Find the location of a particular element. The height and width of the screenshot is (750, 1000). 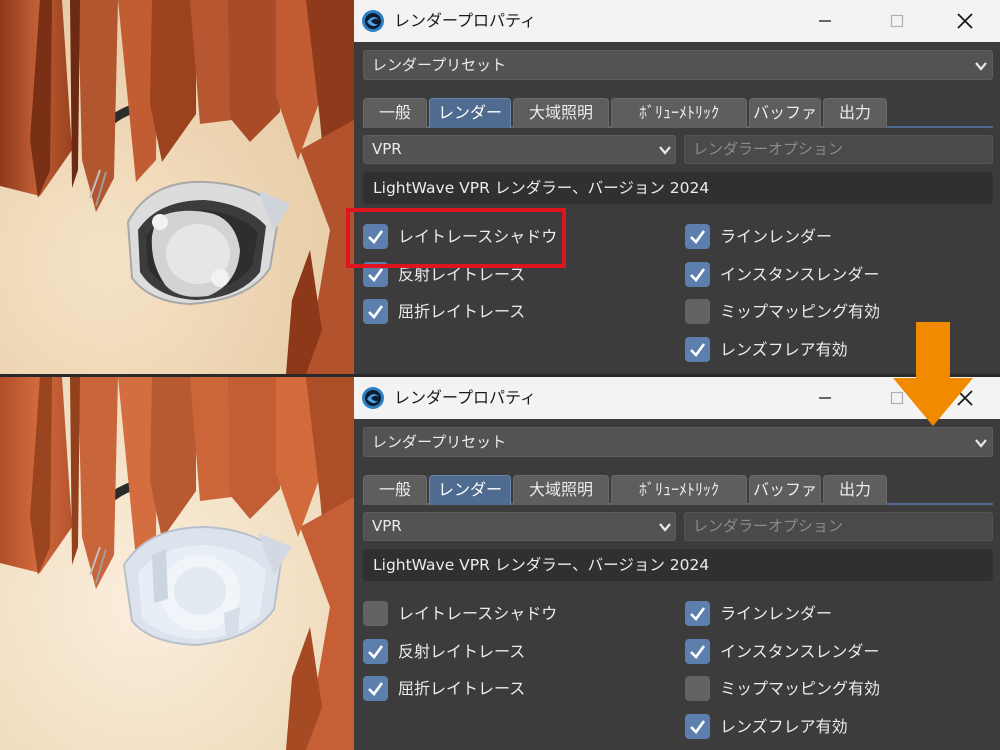

close-icon is located at coordinates (965, 21).